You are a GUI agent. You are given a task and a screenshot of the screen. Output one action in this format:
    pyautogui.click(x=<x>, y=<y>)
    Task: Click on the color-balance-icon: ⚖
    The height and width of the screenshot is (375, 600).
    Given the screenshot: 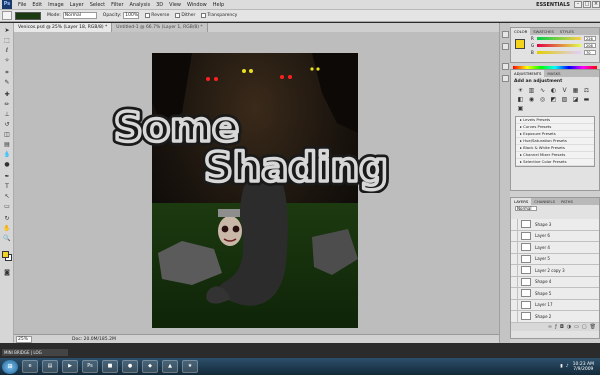 What is the action you would take?
    pyautogui.click(x=586, y=90)
    